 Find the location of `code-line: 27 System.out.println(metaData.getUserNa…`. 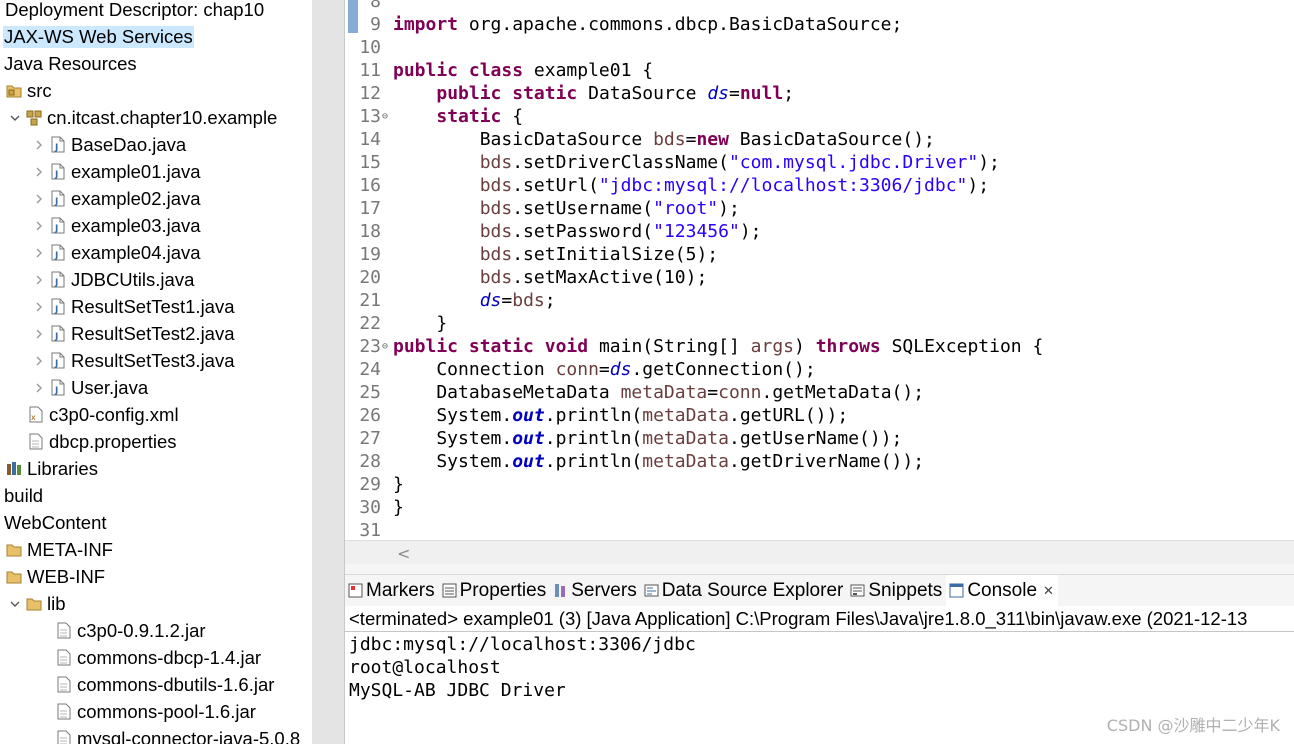

code-line: 27 System.out.println(metaData.getUserNa… is located at coordinates (819, 438).